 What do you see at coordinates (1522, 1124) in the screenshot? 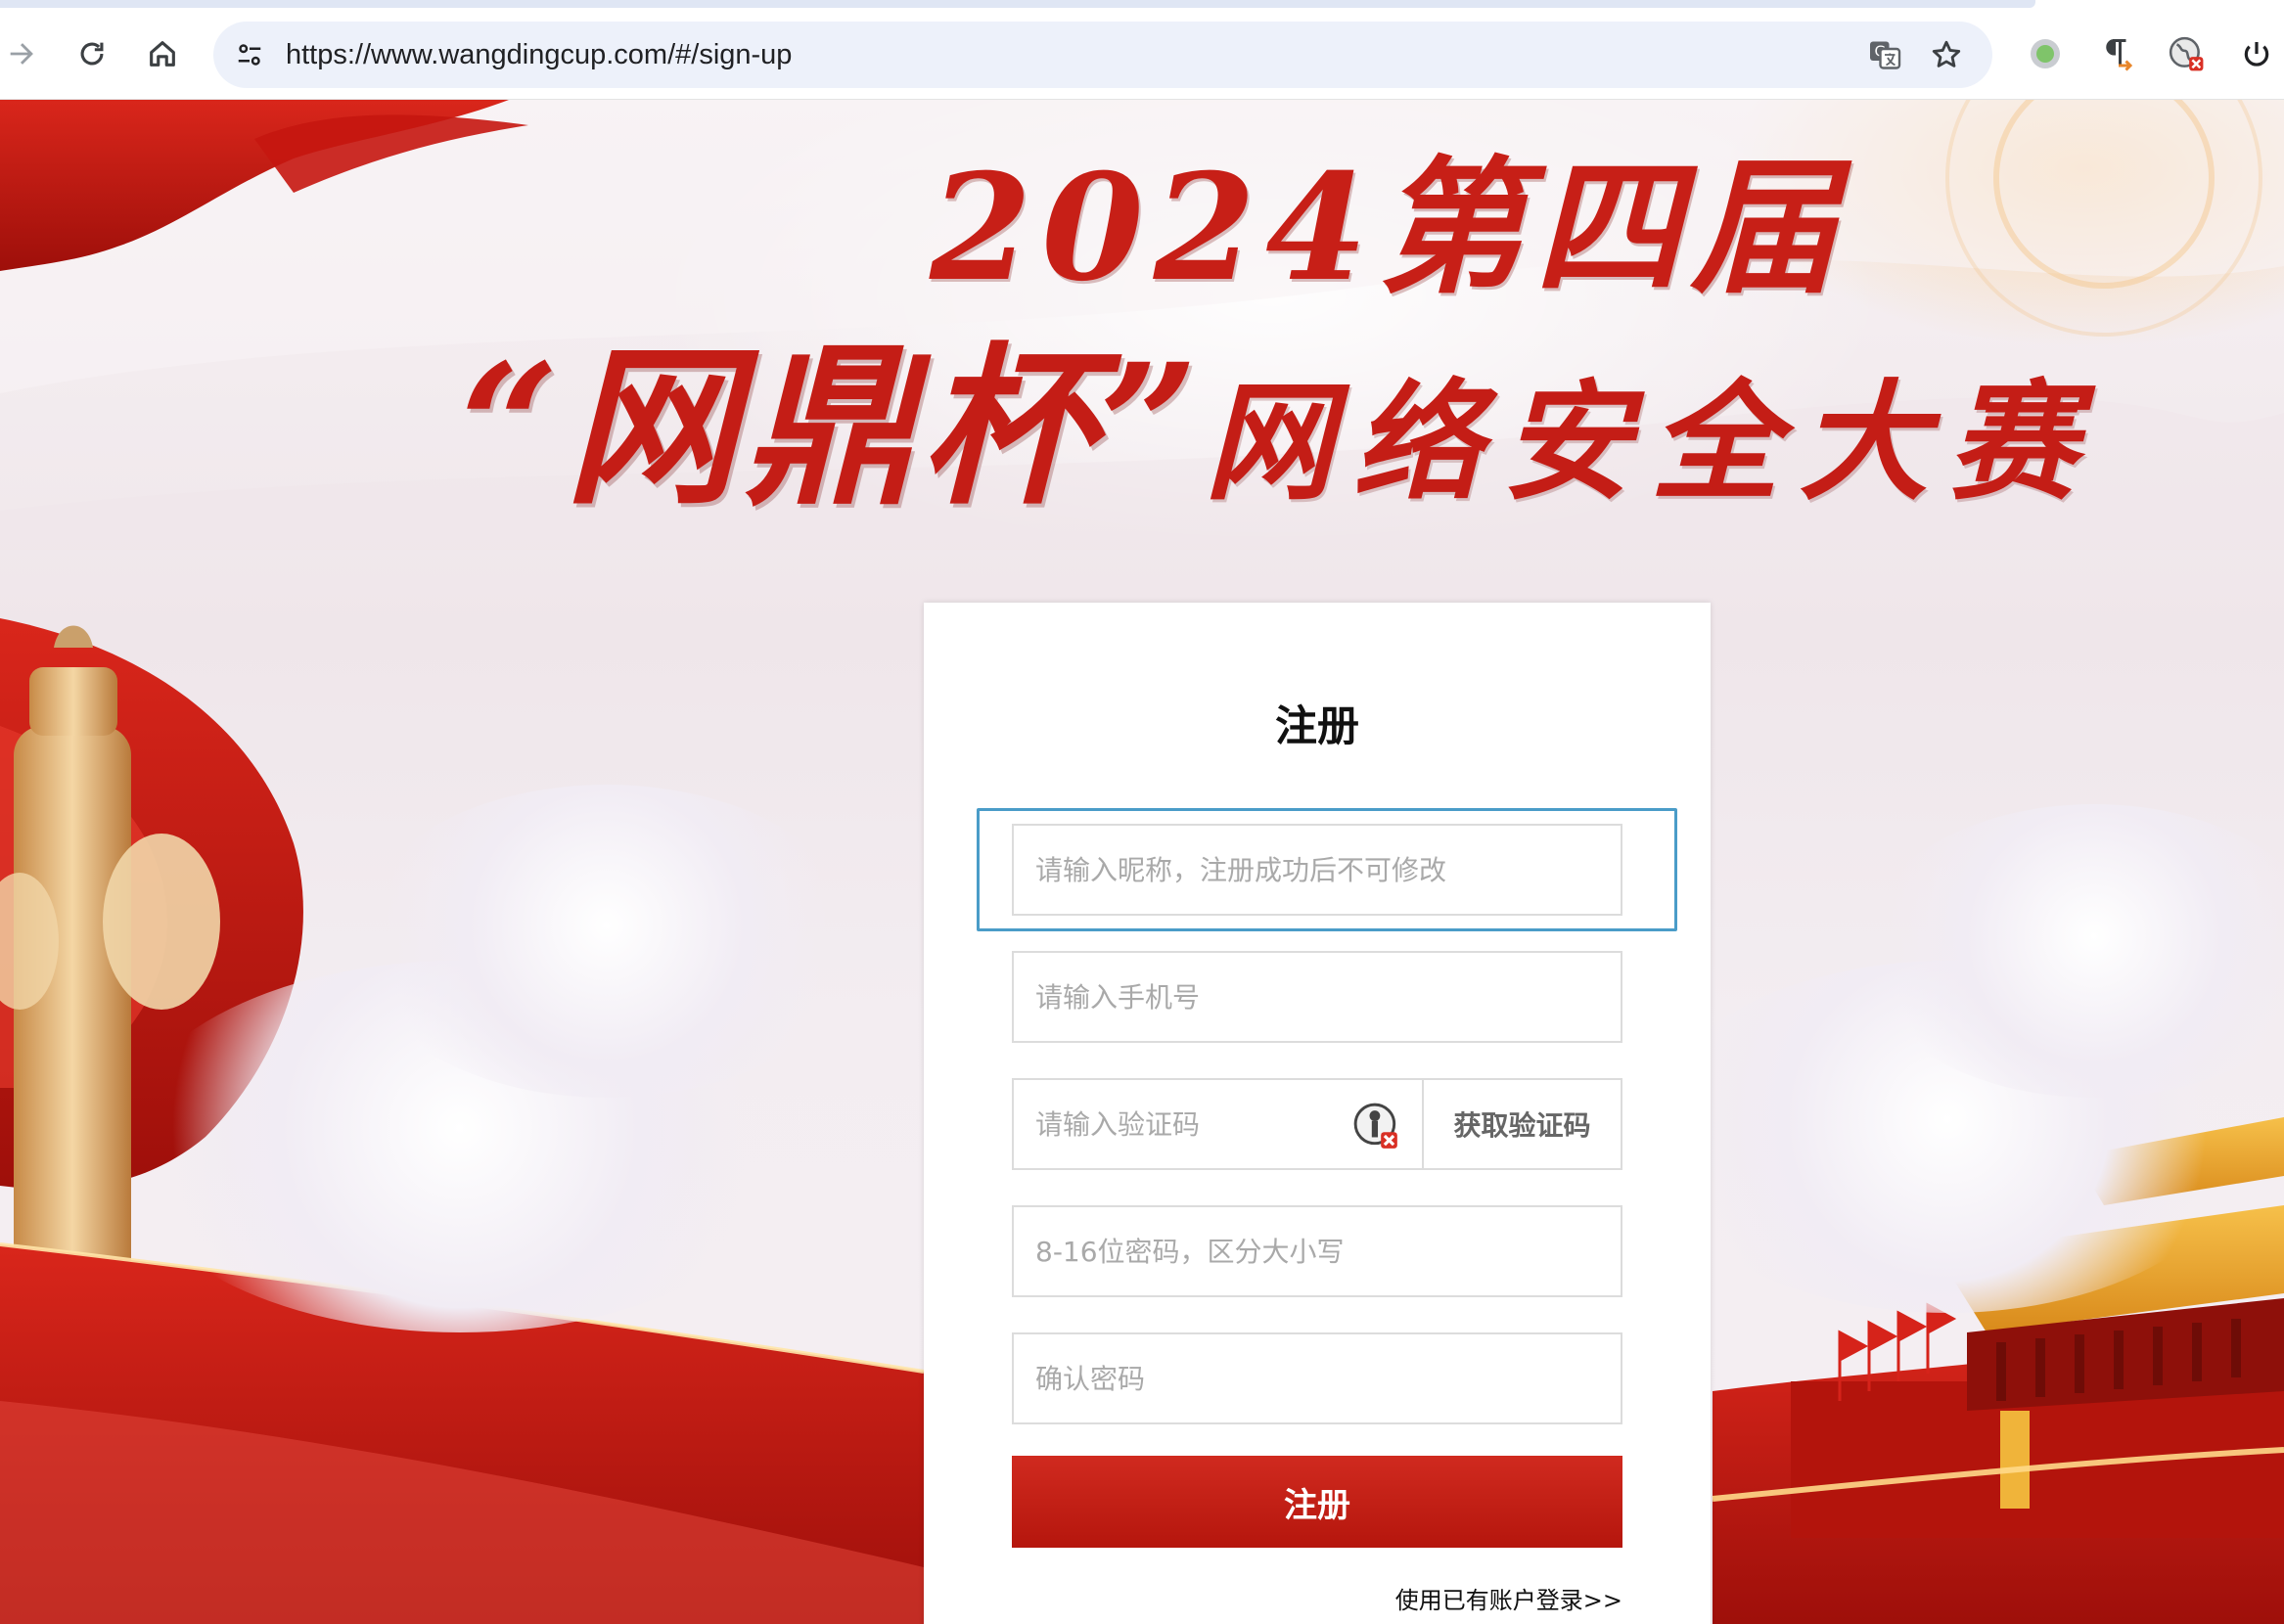
I see `get-code-button: 获取验证码` at bounding box center [1522, 1124].